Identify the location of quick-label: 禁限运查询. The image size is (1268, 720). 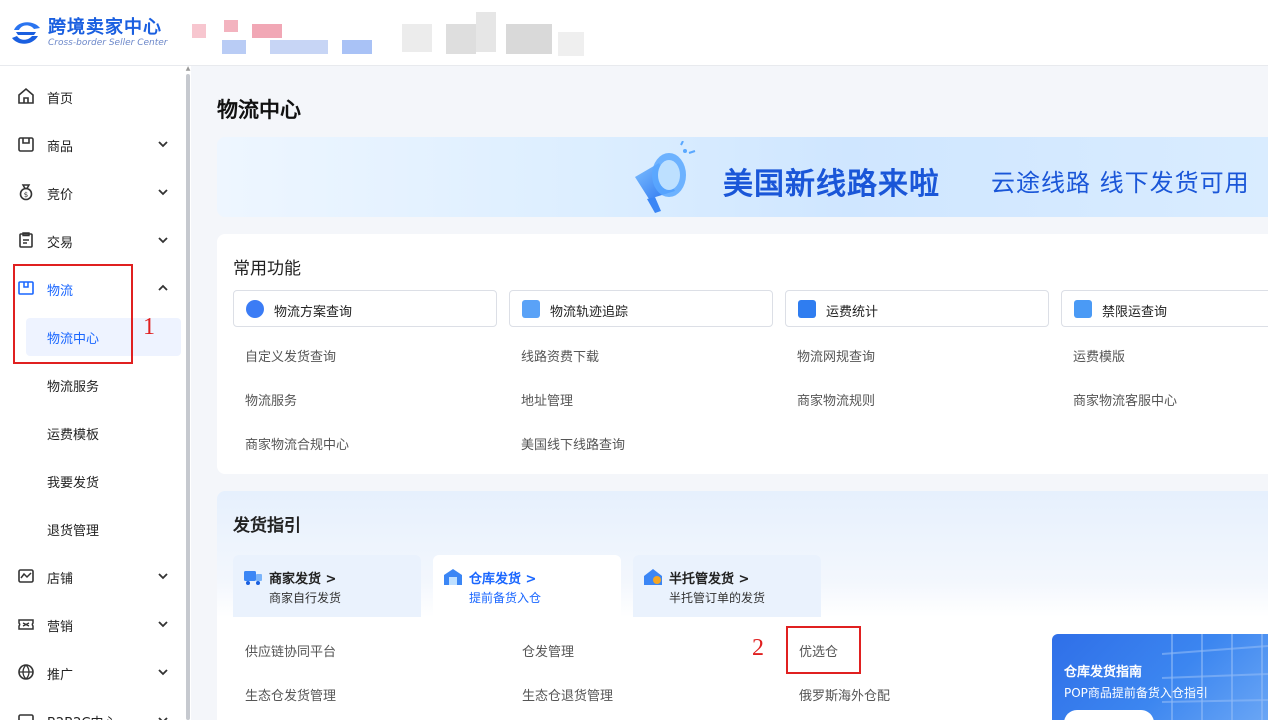
(1135, 312).